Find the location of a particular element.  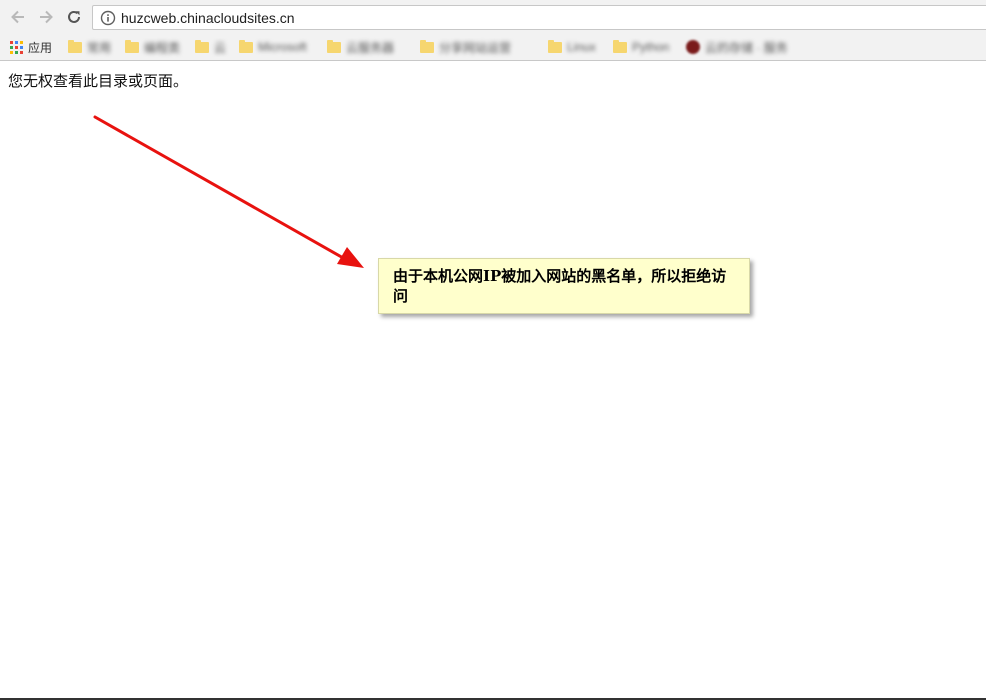

bookmark-label: 云的存储 · 服务 is located at coordinates (746, 47).